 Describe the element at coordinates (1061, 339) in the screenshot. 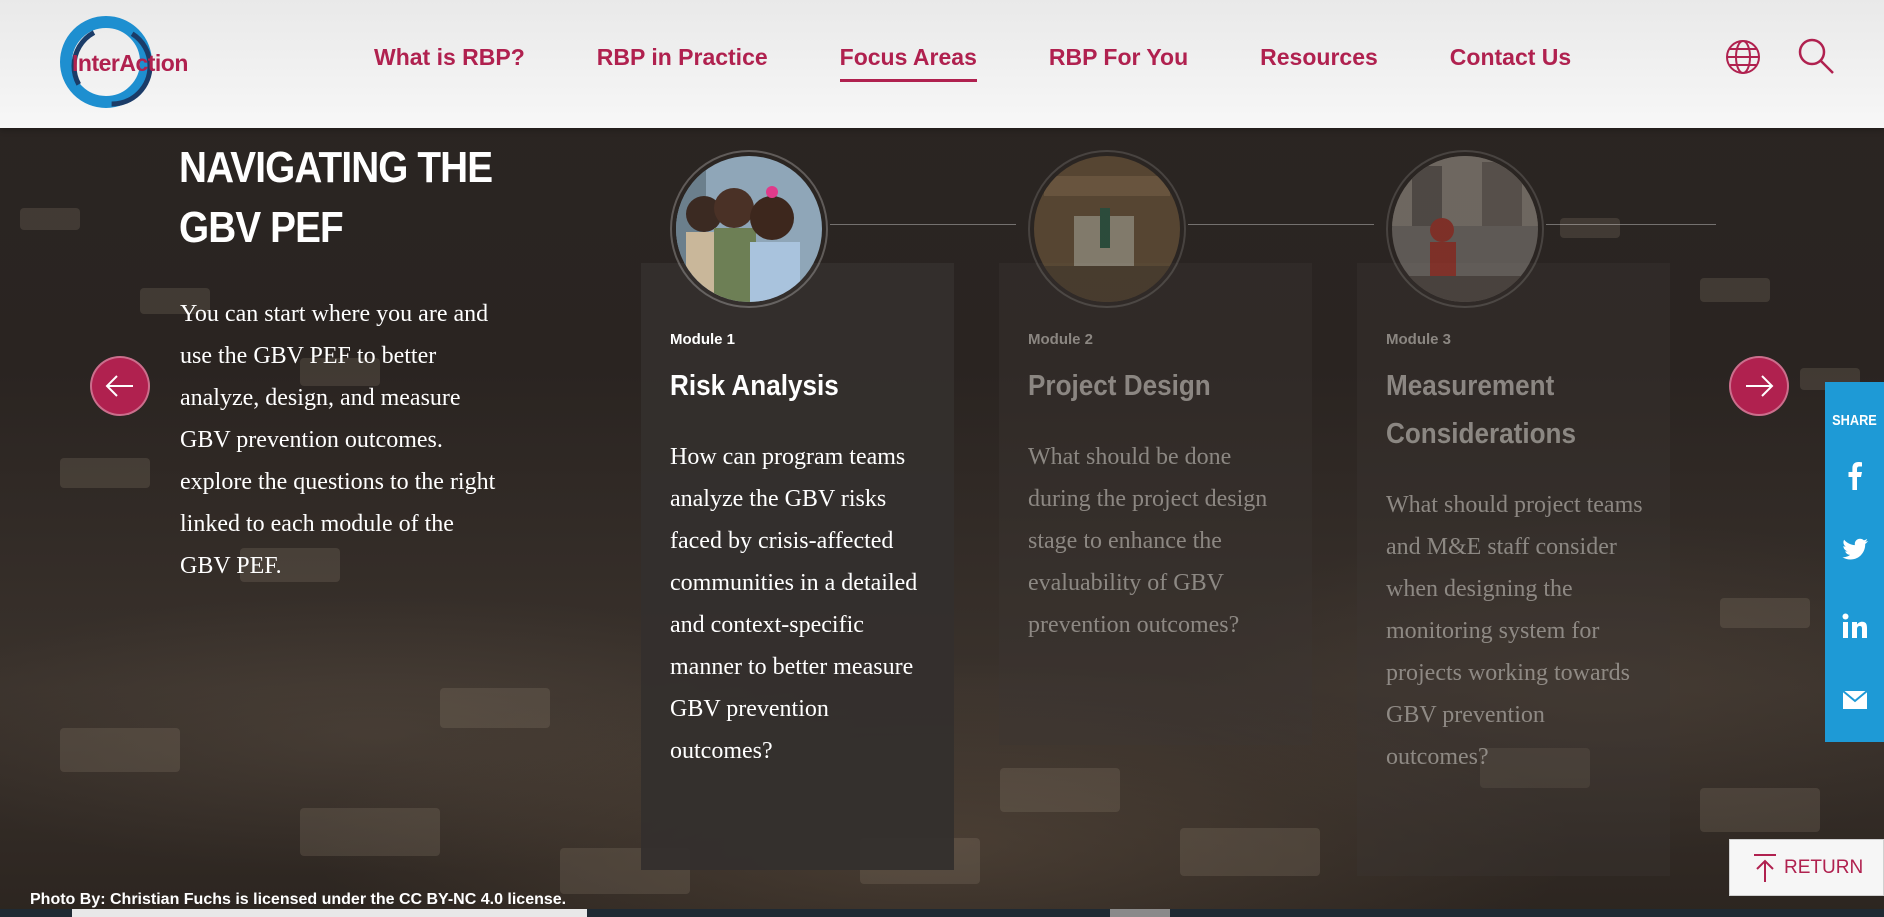

I see `module-label: Module 2` at that location.